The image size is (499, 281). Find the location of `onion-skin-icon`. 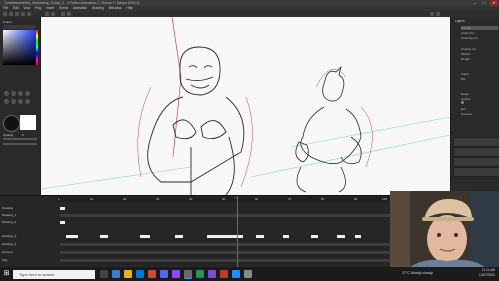

onion-skin-icon is located at coordinates (63, 14).